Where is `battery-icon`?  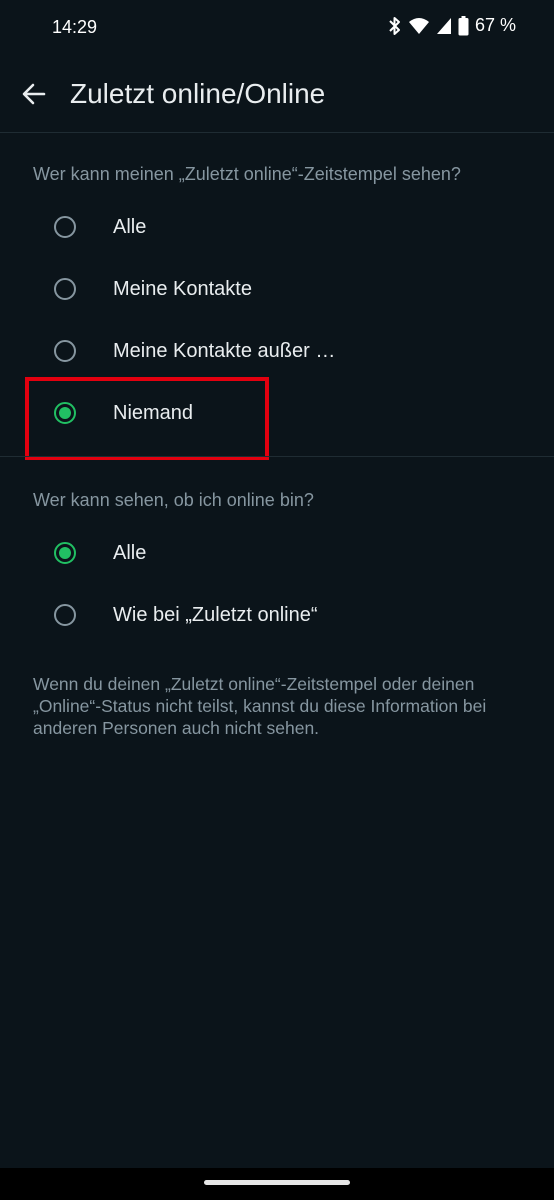
battery-icon is located at coordinates (463, 25).